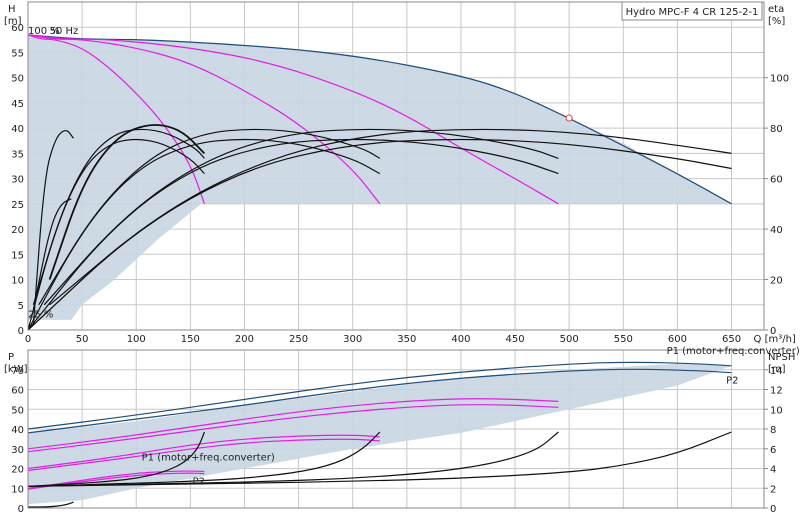  Describe the element at coordinates (773, 430) in the screenshot. I see `y2-tick-label: 8` at that location.